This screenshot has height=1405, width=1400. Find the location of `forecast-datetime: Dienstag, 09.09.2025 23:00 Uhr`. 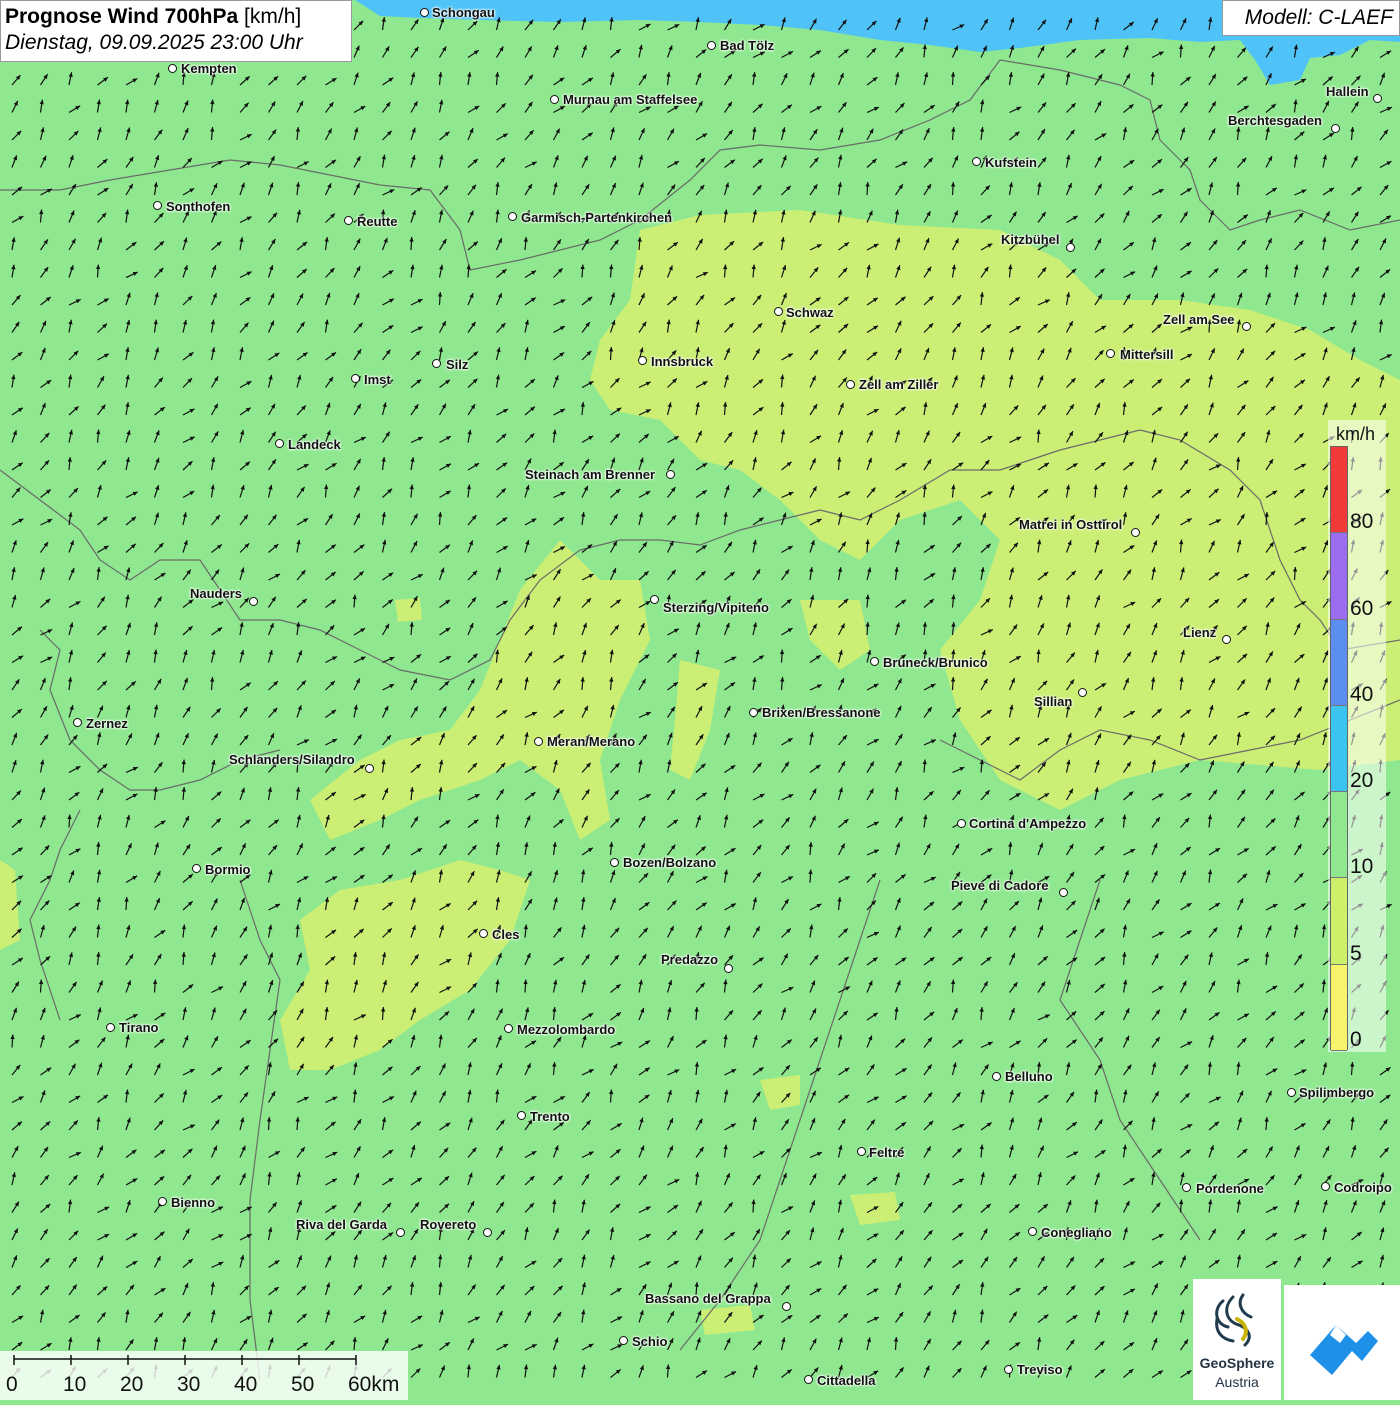

forecast-datetime: Dienstag, 09.09.2025 23:00 Uhr is located at coordinates (176, 43).